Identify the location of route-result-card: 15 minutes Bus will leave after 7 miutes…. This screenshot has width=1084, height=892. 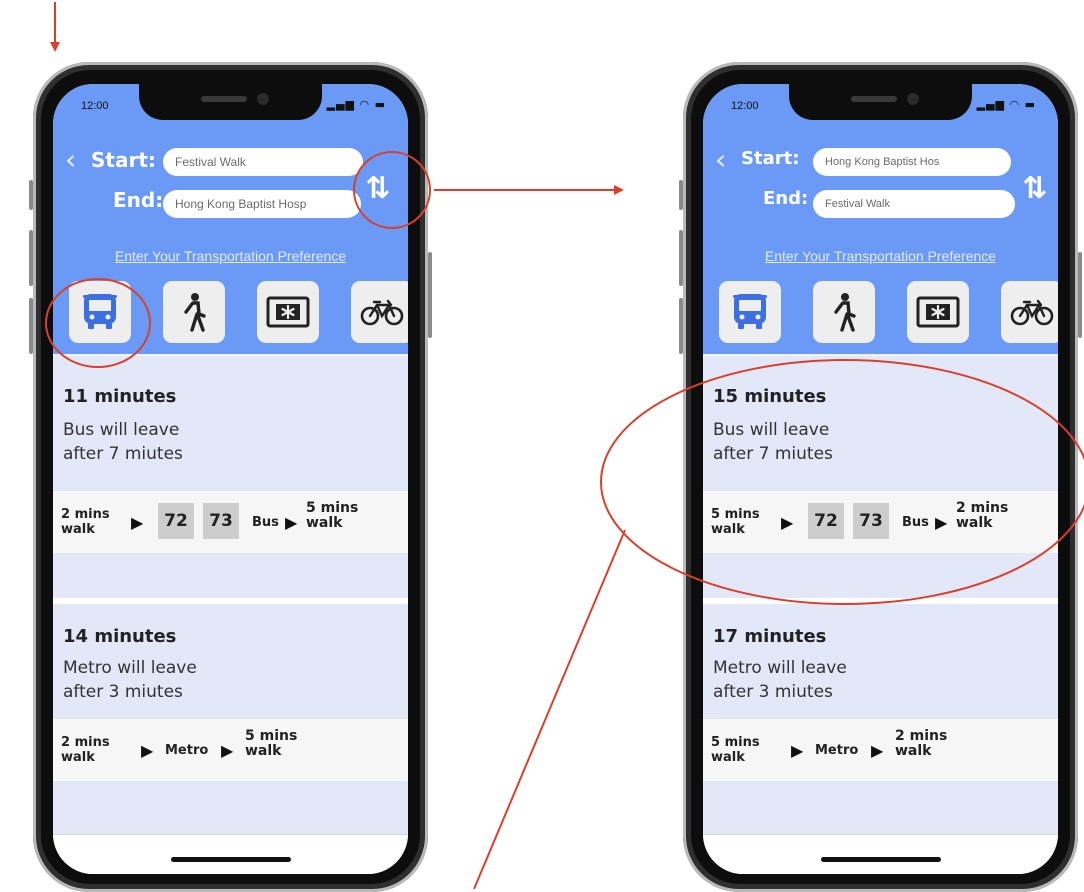
(880, 477).